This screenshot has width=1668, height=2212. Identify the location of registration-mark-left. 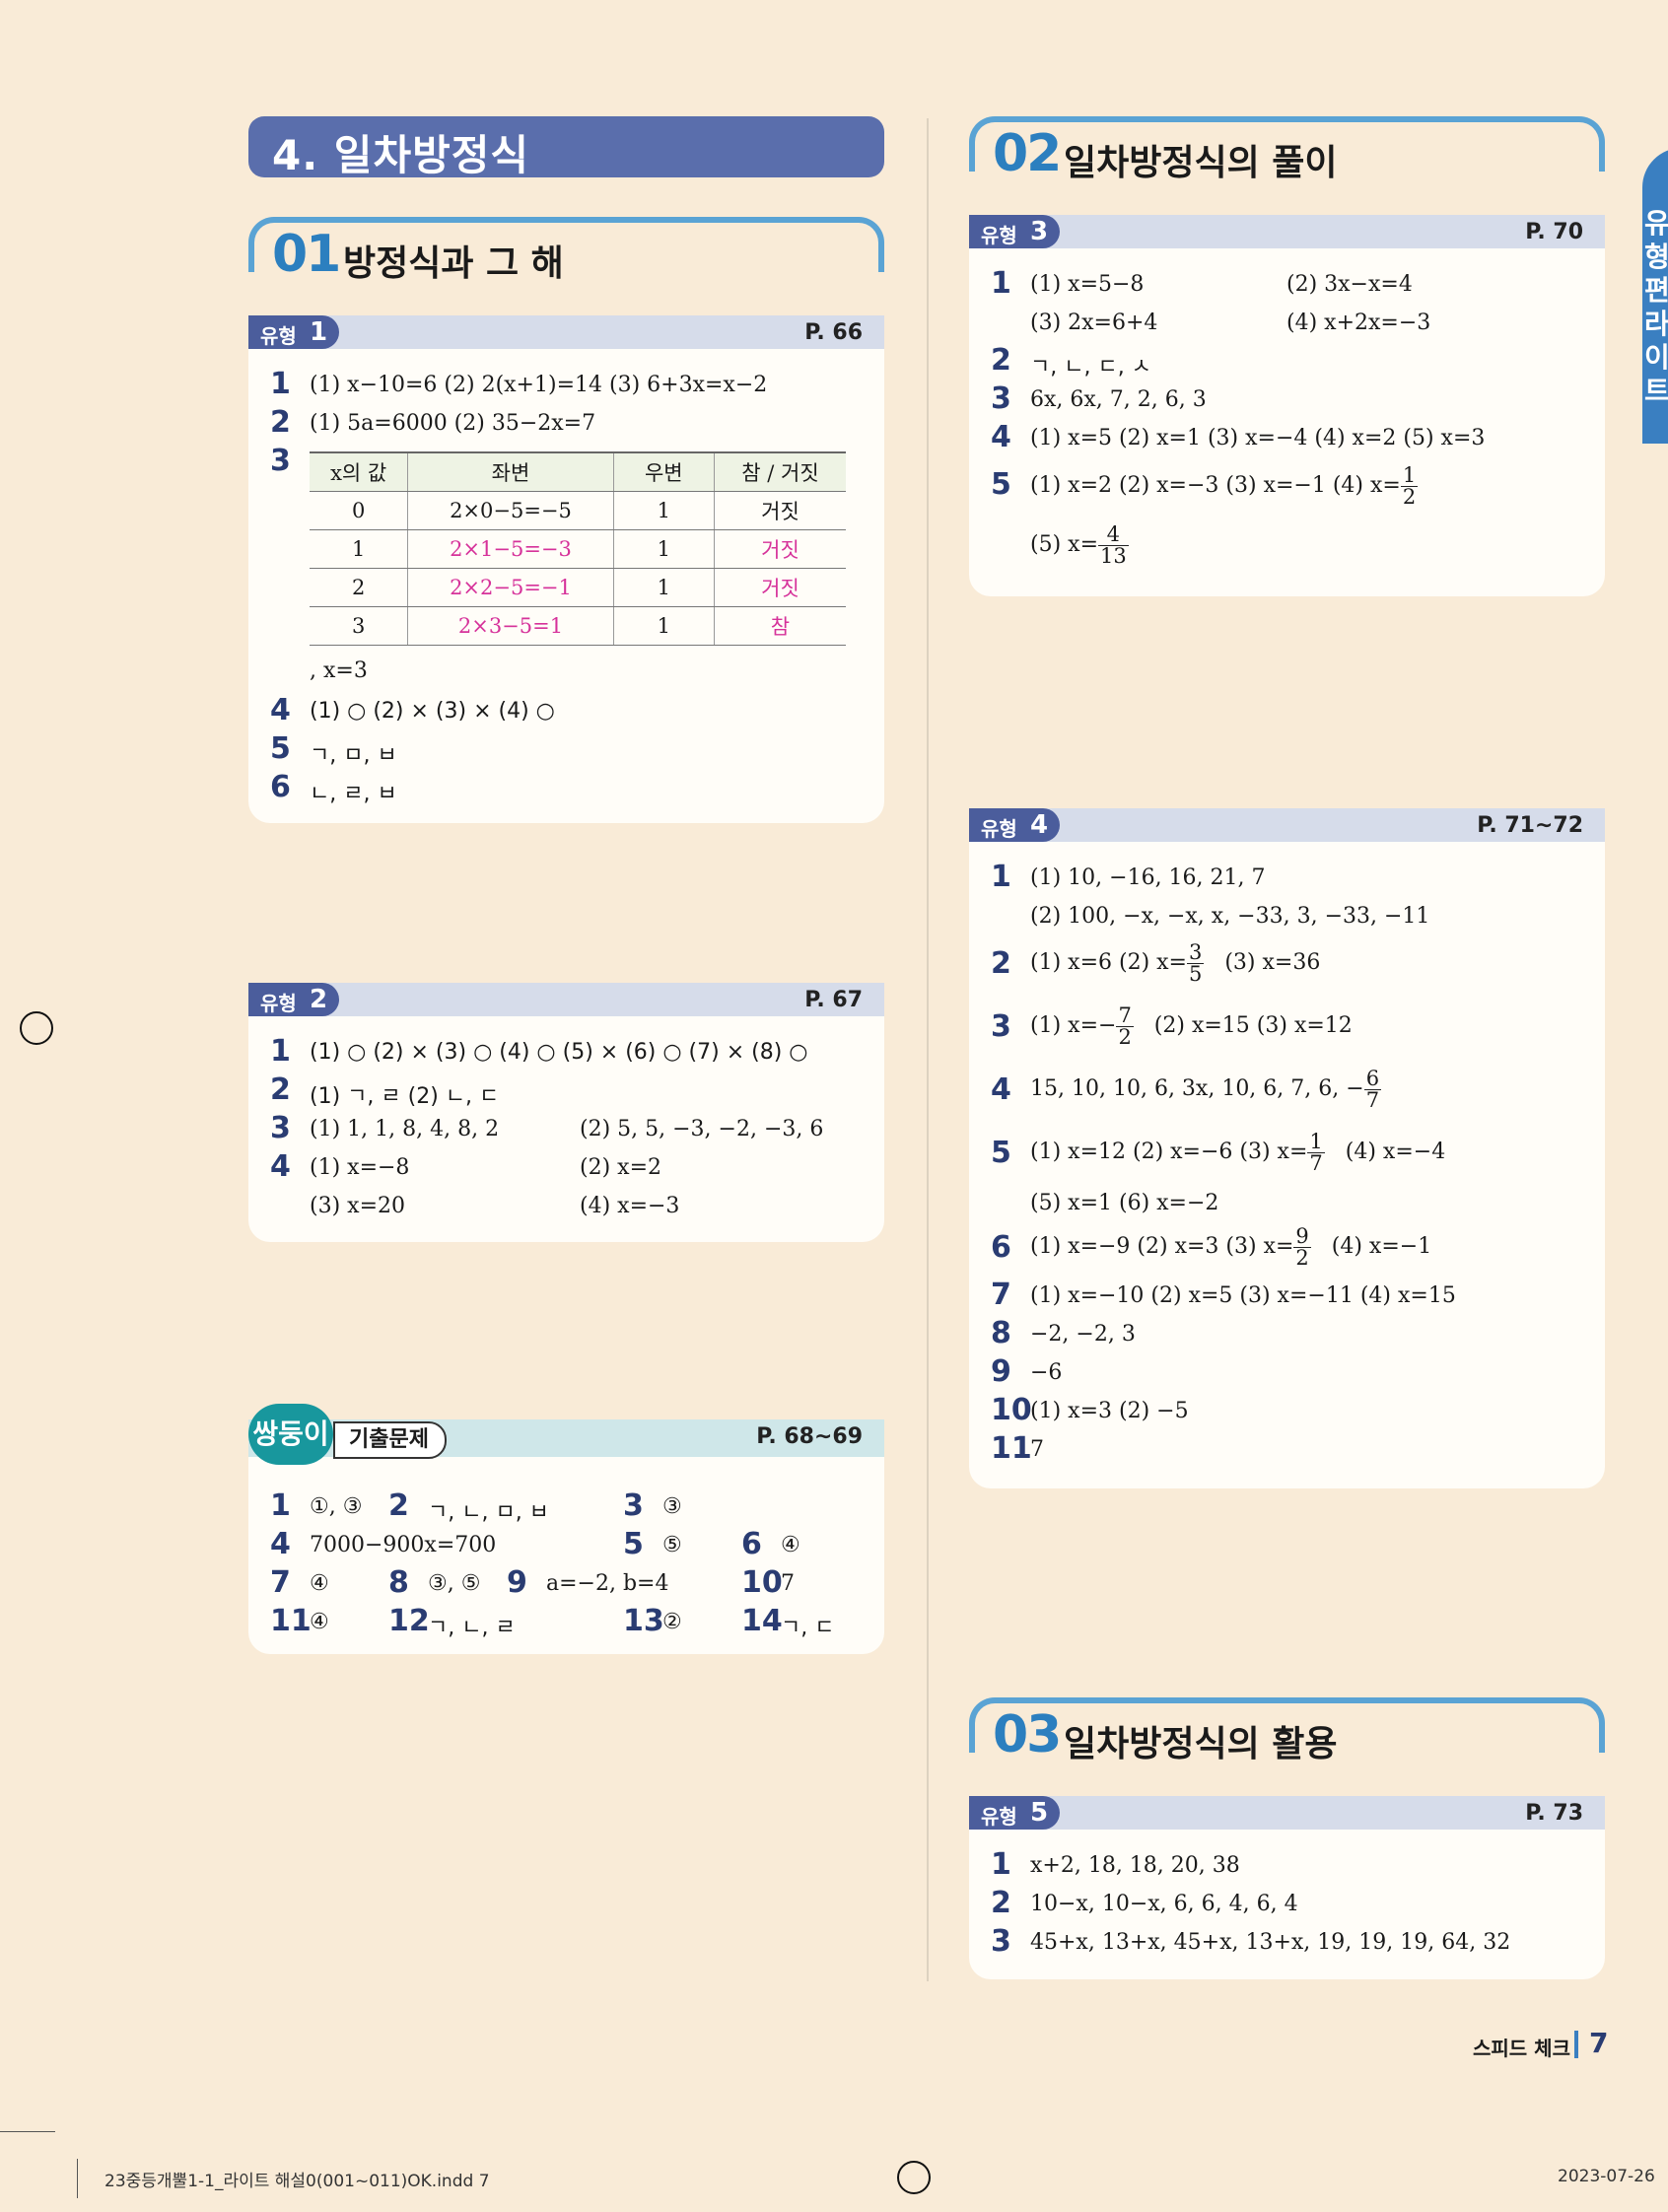
(36, 1028).